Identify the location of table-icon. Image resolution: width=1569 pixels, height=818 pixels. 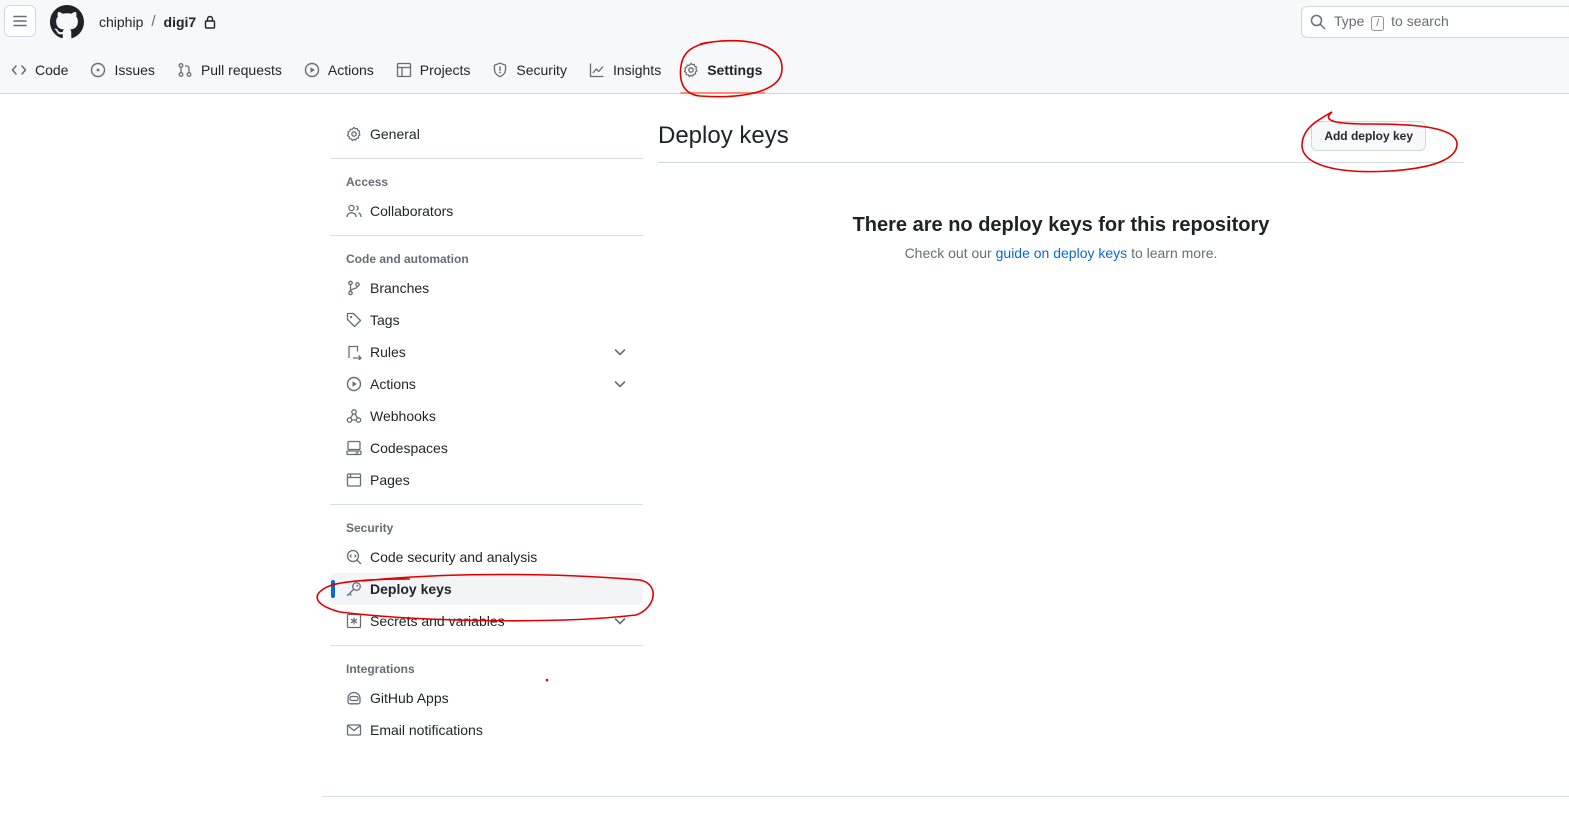
(403, 70).